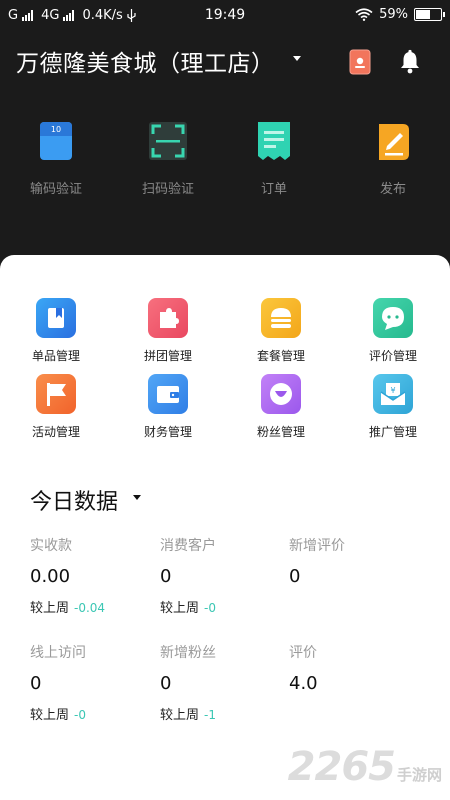  What do you see at coordinates (392, 356) in the screenshot?
I see `grid-item-label: 评价管理` at bounding box center [392, 356].